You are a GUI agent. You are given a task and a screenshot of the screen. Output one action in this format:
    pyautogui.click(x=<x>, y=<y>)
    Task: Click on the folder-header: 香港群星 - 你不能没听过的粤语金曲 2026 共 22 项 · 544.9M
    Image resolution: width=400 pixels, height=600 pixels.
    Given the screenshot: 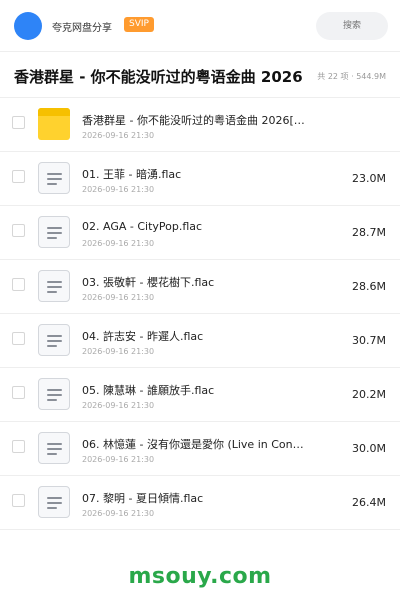 What is the action you would take?
    pyautogui.click(x=200, y=75)
    